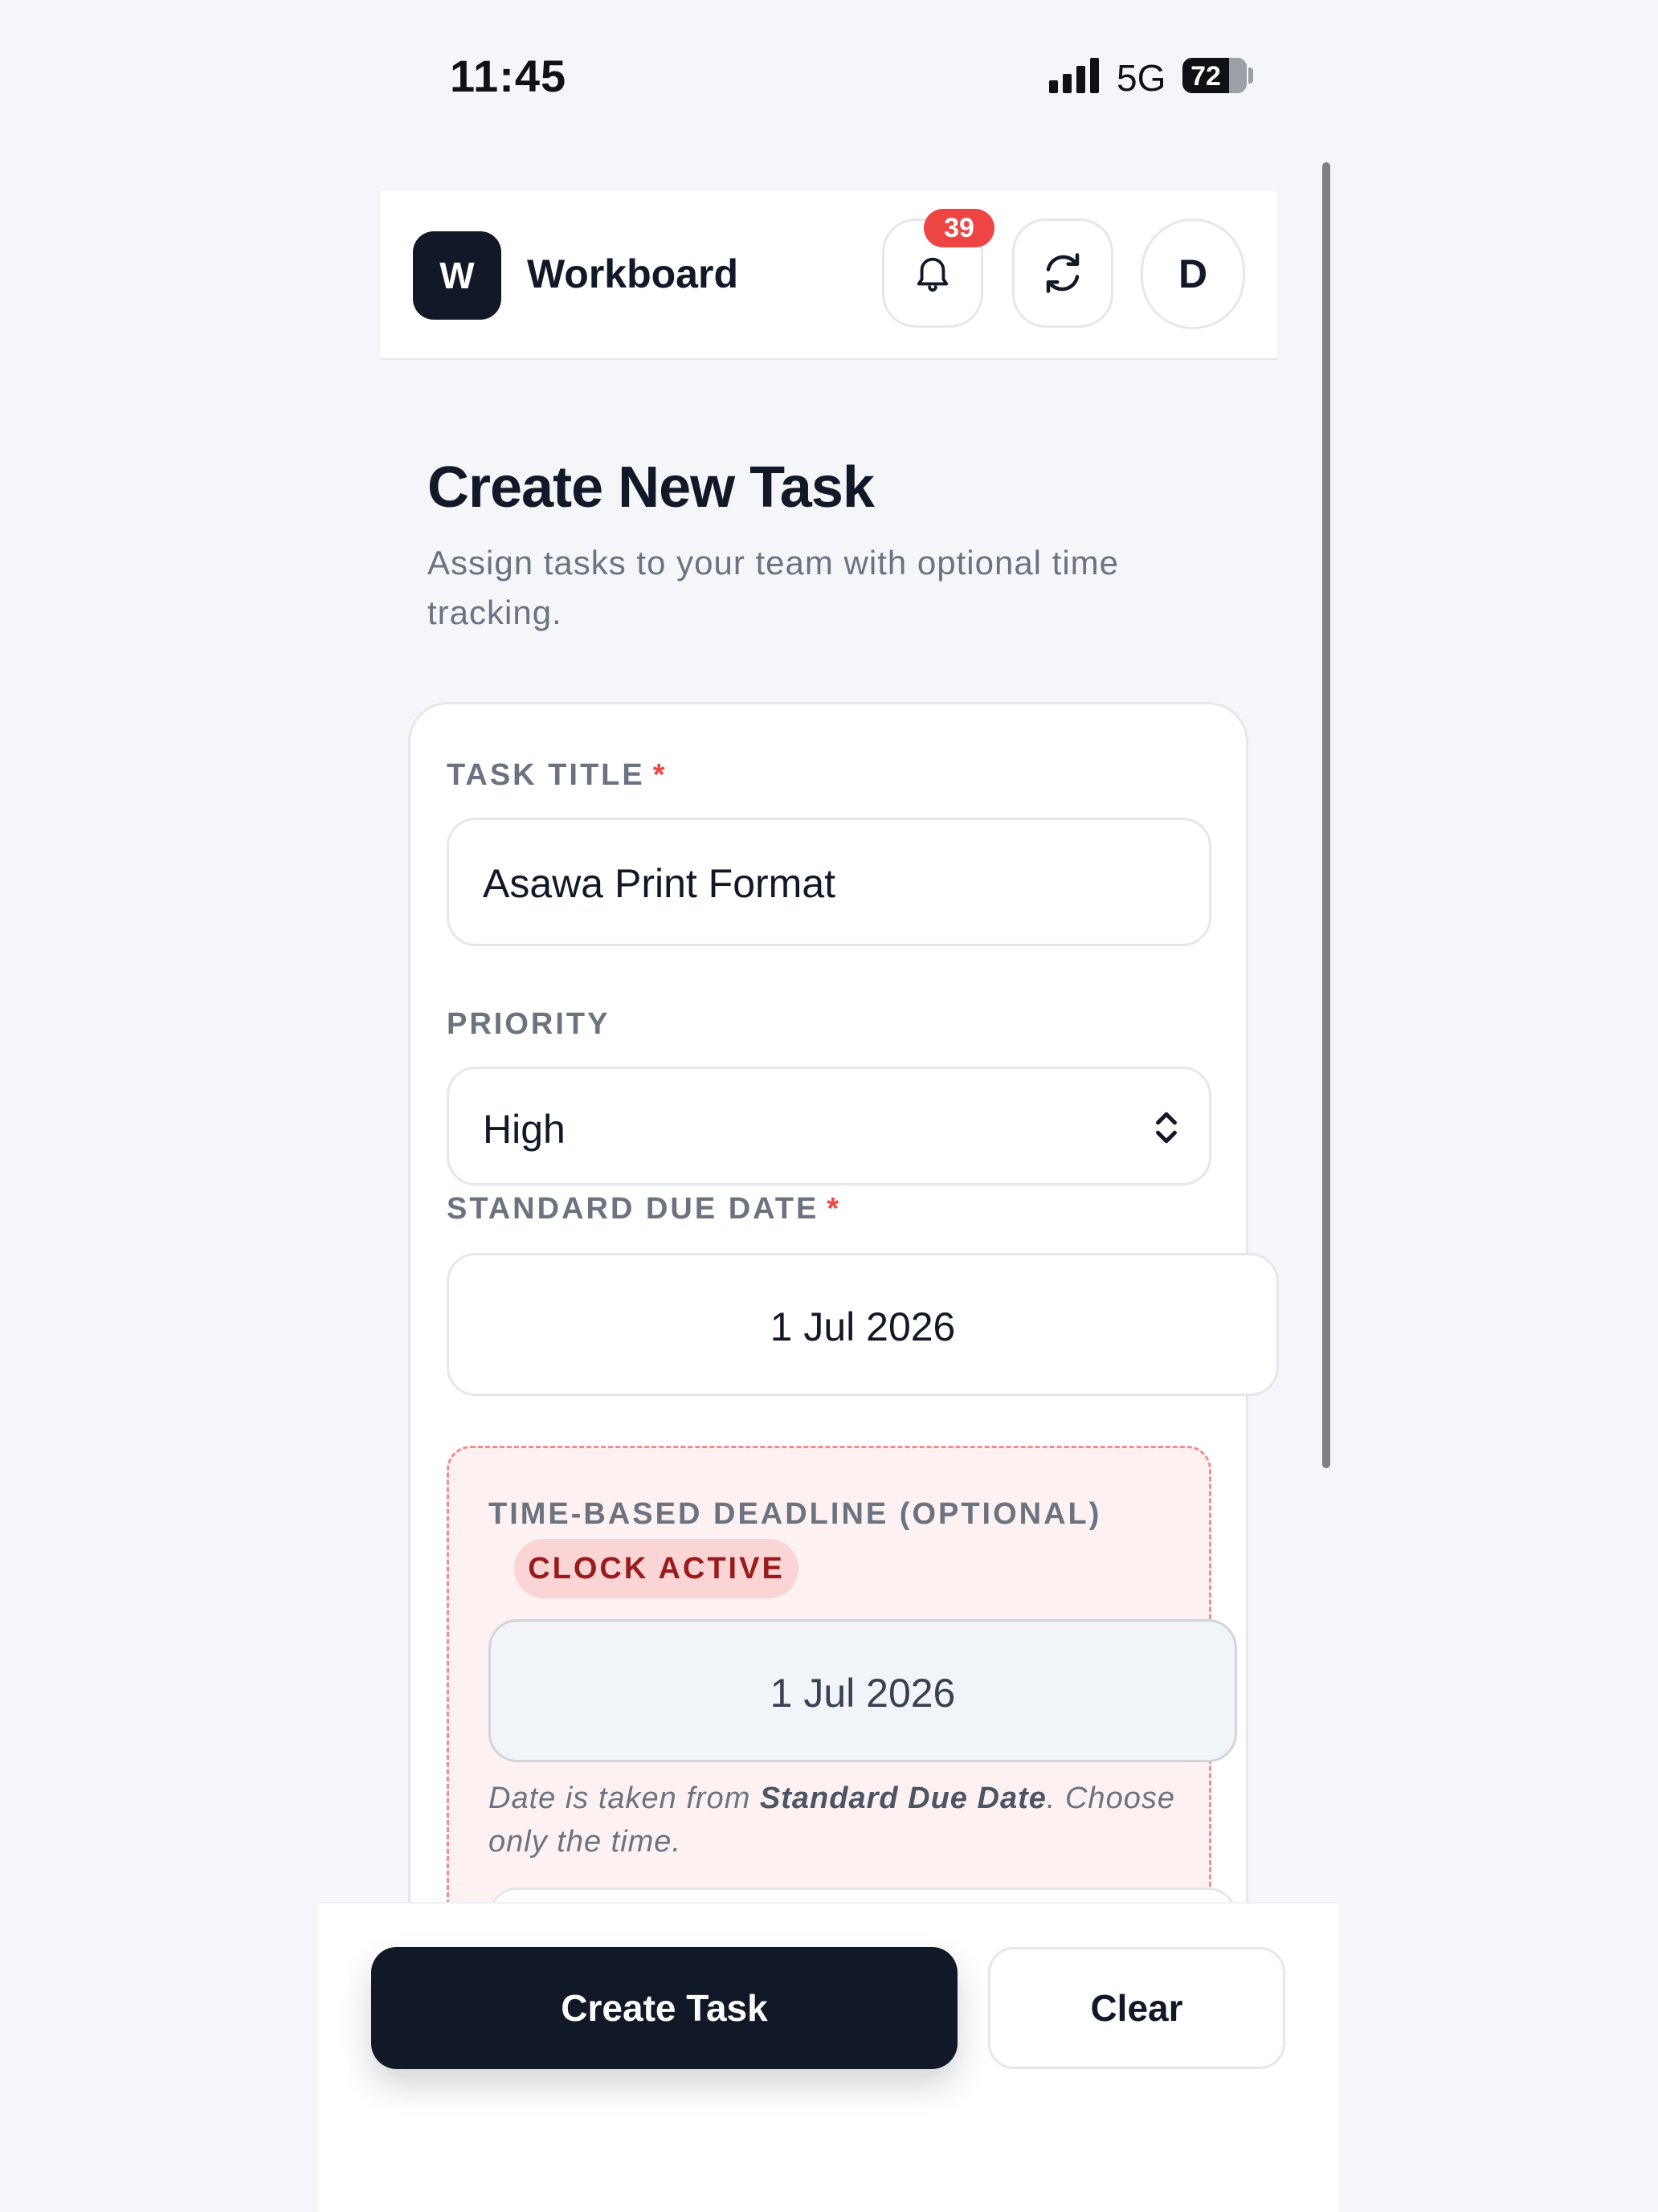 Image resolution: width=1658 pixels, height=2212 pixels. I want to click on due-date-value: 1 Jul 2026, so click(863, 1326).